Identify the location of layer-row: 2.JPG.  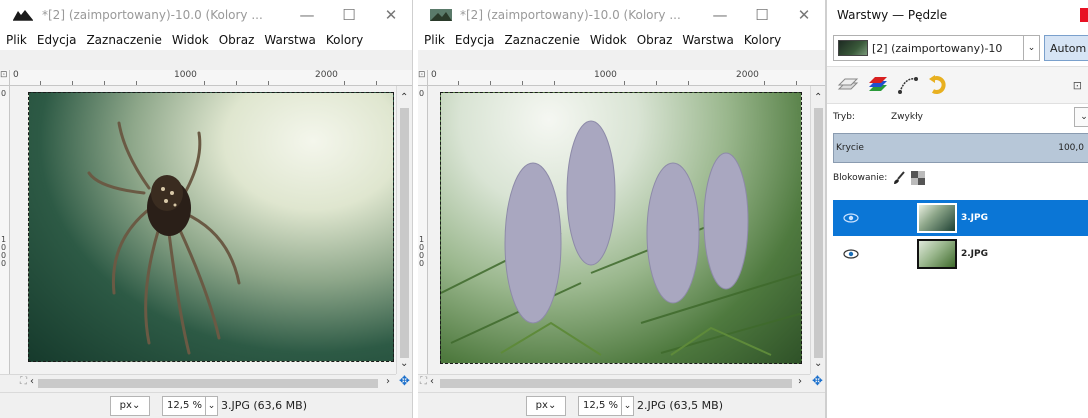
(960, 254).